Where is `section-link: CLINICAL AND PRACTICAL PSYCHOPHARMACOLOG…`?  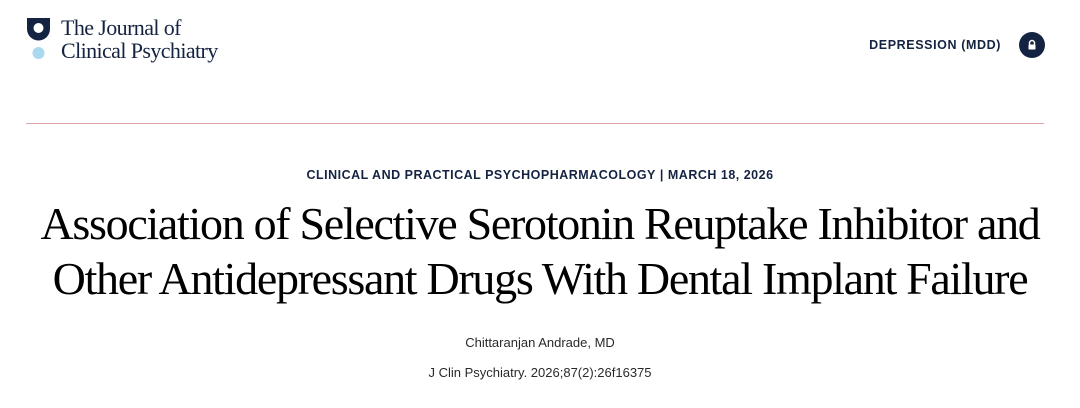 section-link: CLINICAL AND PRACTICAL PSYCHOPHARMACOLOG… is located at coordinates (480, 175).